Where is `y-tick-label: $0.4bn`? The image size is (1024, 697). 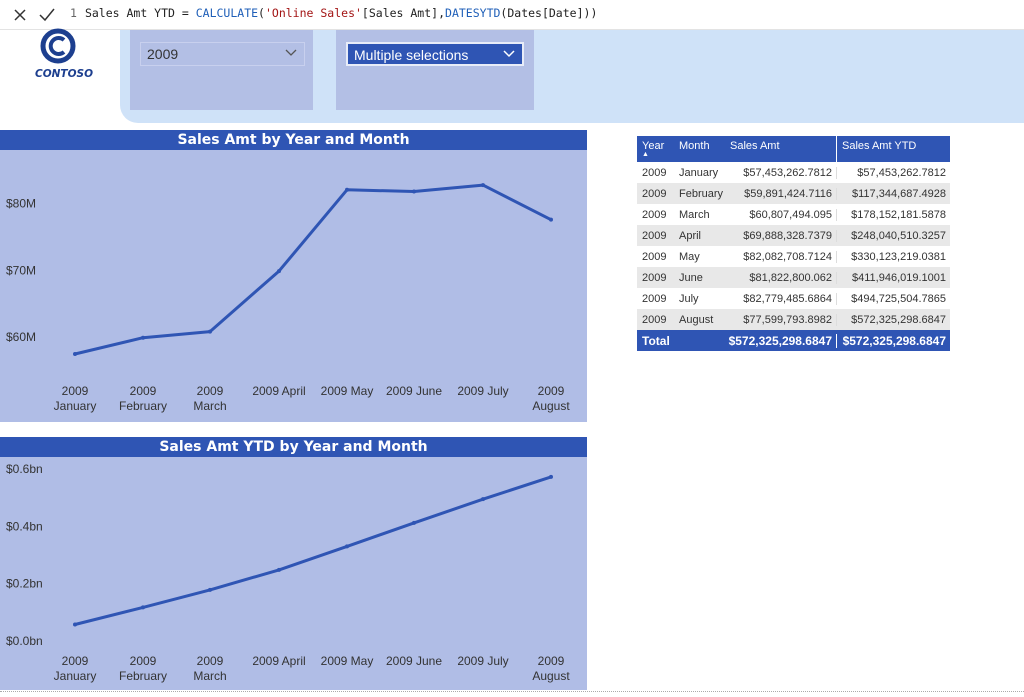
y-tick-label: $0.4bn is located at coordinates (24, 526).